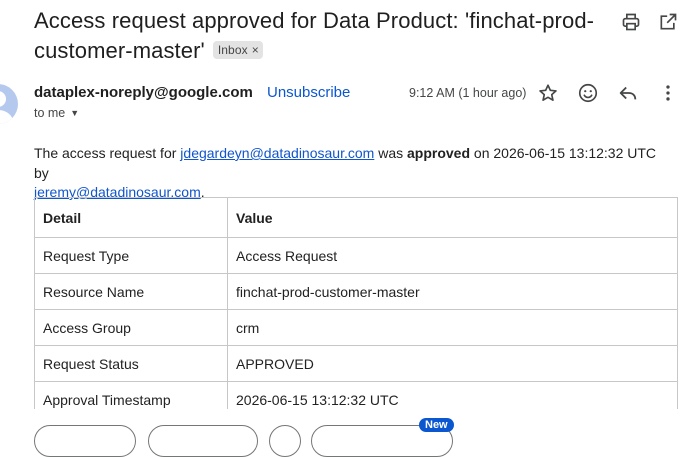  I want to click on column-header-detail: Detail, so click(131, 217).